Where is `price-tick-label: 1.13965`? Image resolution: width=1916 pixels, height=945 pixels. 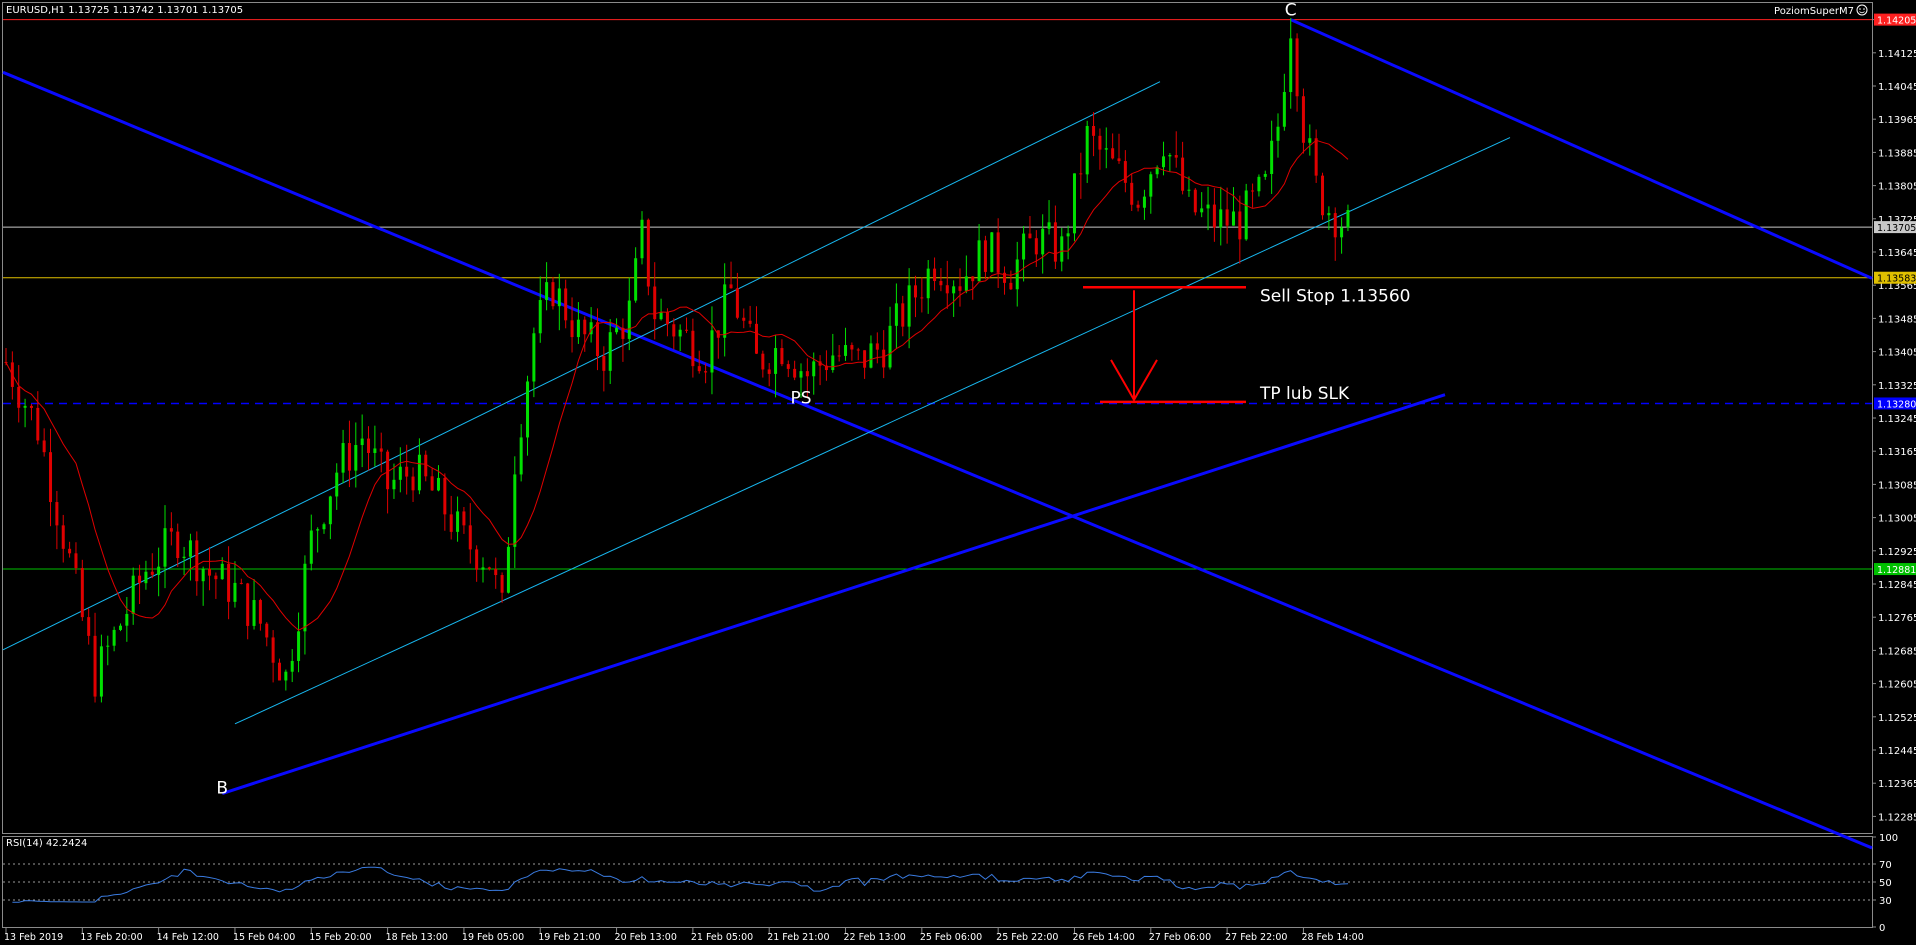 price-tick-label: 1.13965 is located at coordinates (1897, 120).